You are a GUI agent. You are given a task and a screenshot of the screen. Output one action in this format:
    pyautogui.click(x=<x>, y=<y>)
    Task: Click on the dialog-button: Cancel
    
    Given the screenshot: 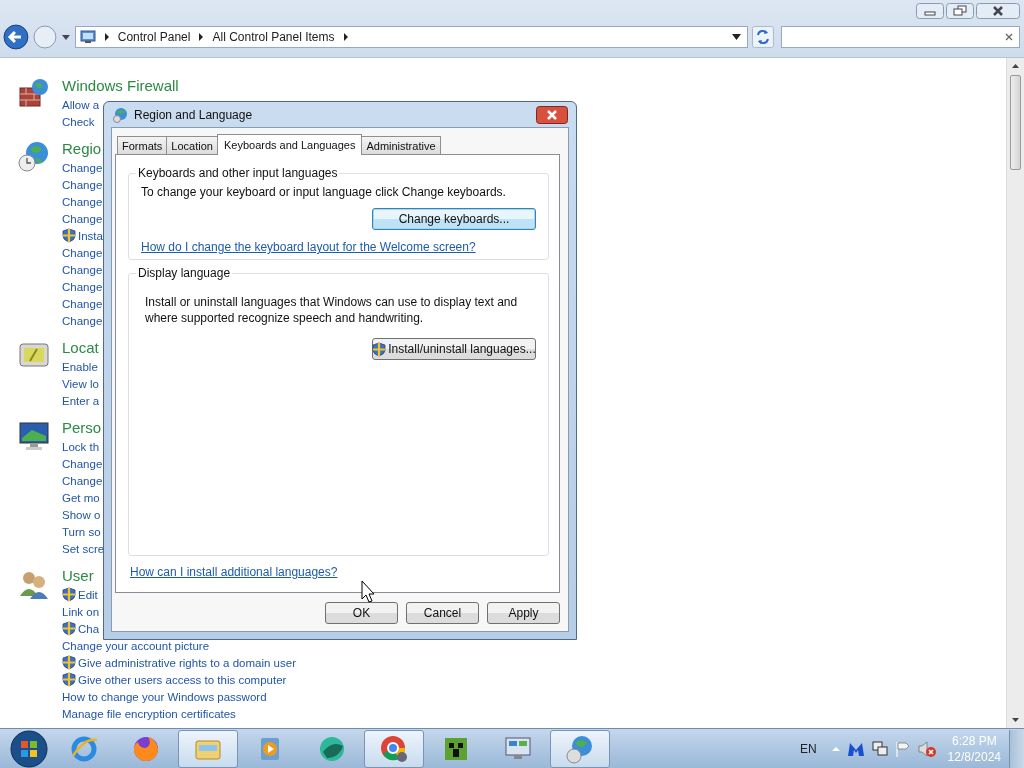 What is the action you would take?
    pyautogui.click(x=442, y=613)
    